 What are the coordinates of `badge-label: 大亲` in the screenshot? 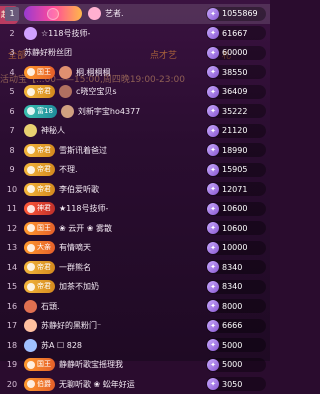 It's located at (44, 247).